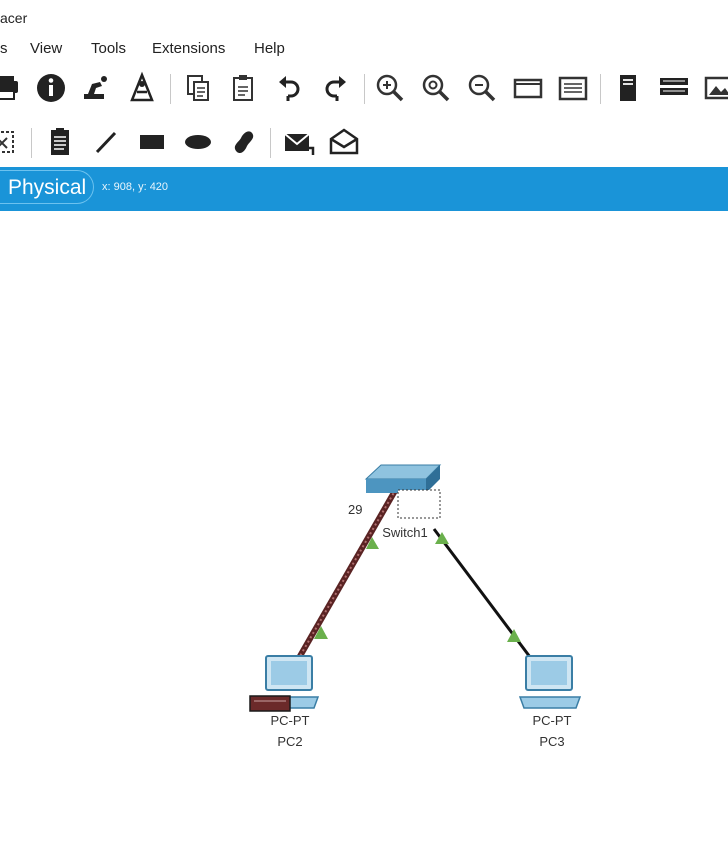 Image resolution: width=728 pixels, height=857 pixels. What do you see at coordinates (108, 48) in the screenshot?
I see `menu-item-tools: Tools` at bounding box center [108, 48].